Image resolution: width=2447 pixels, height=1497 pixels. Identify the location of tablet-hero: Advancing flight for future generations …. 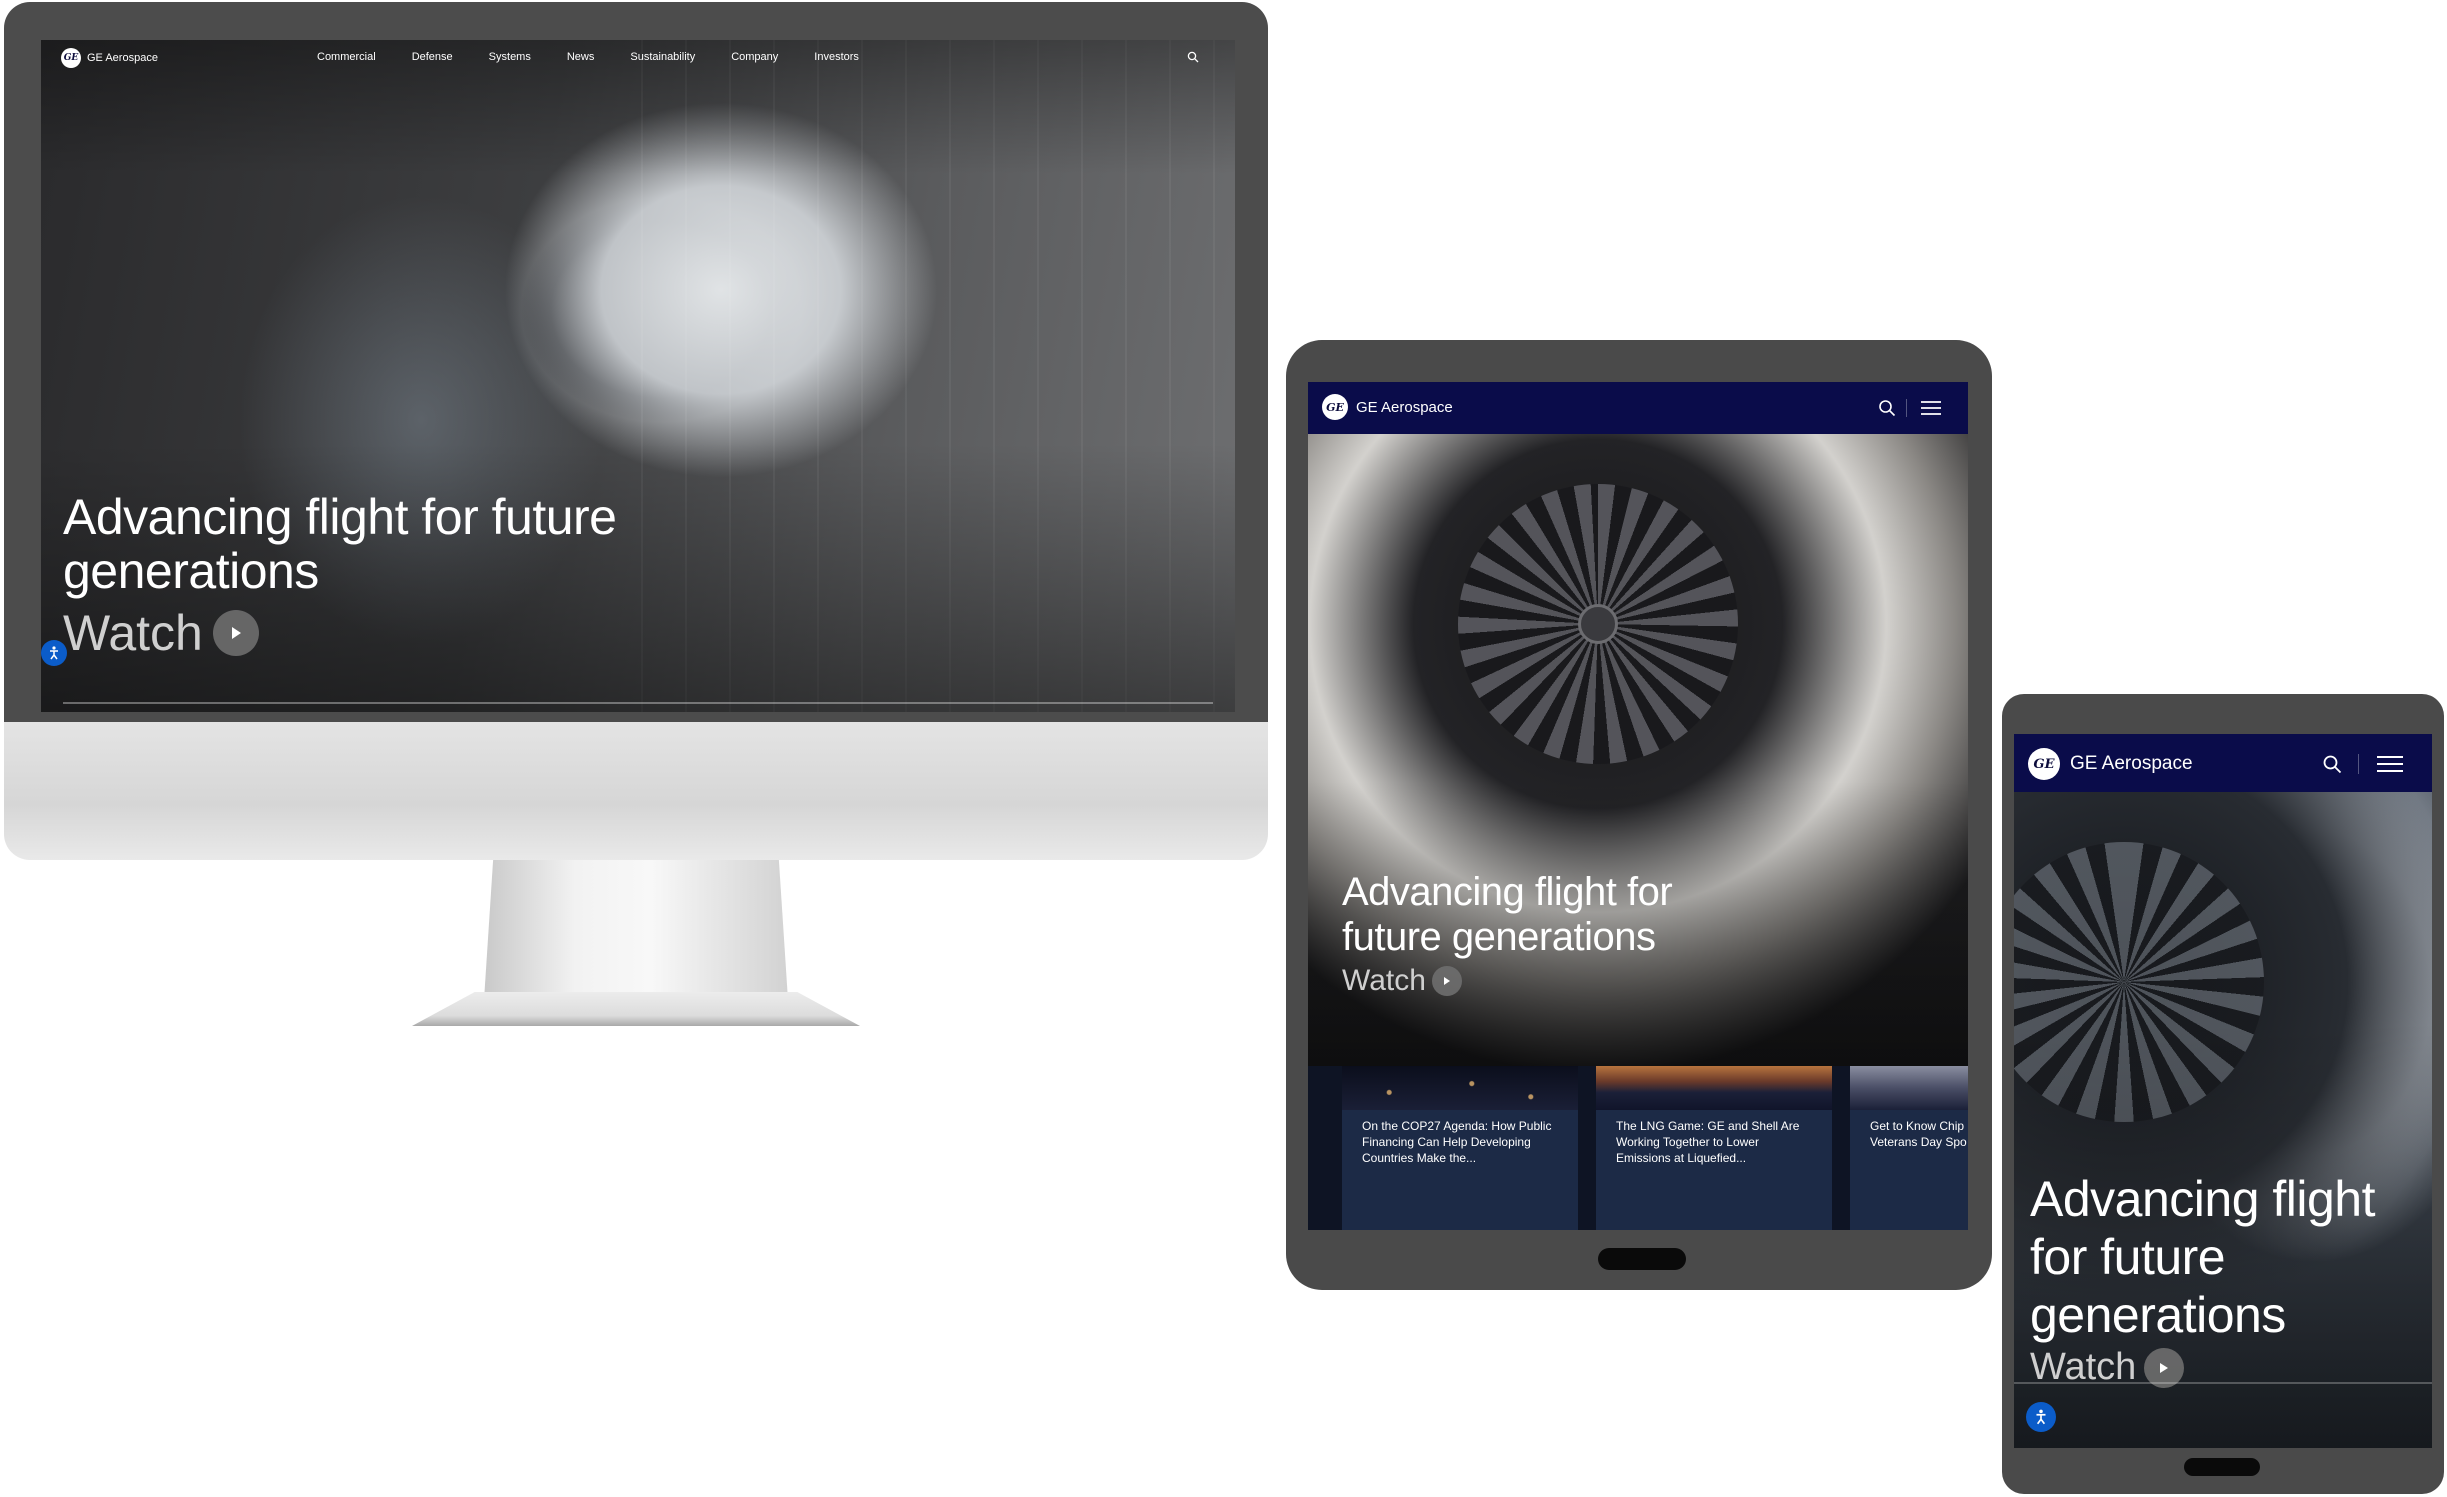
(1552, 934).